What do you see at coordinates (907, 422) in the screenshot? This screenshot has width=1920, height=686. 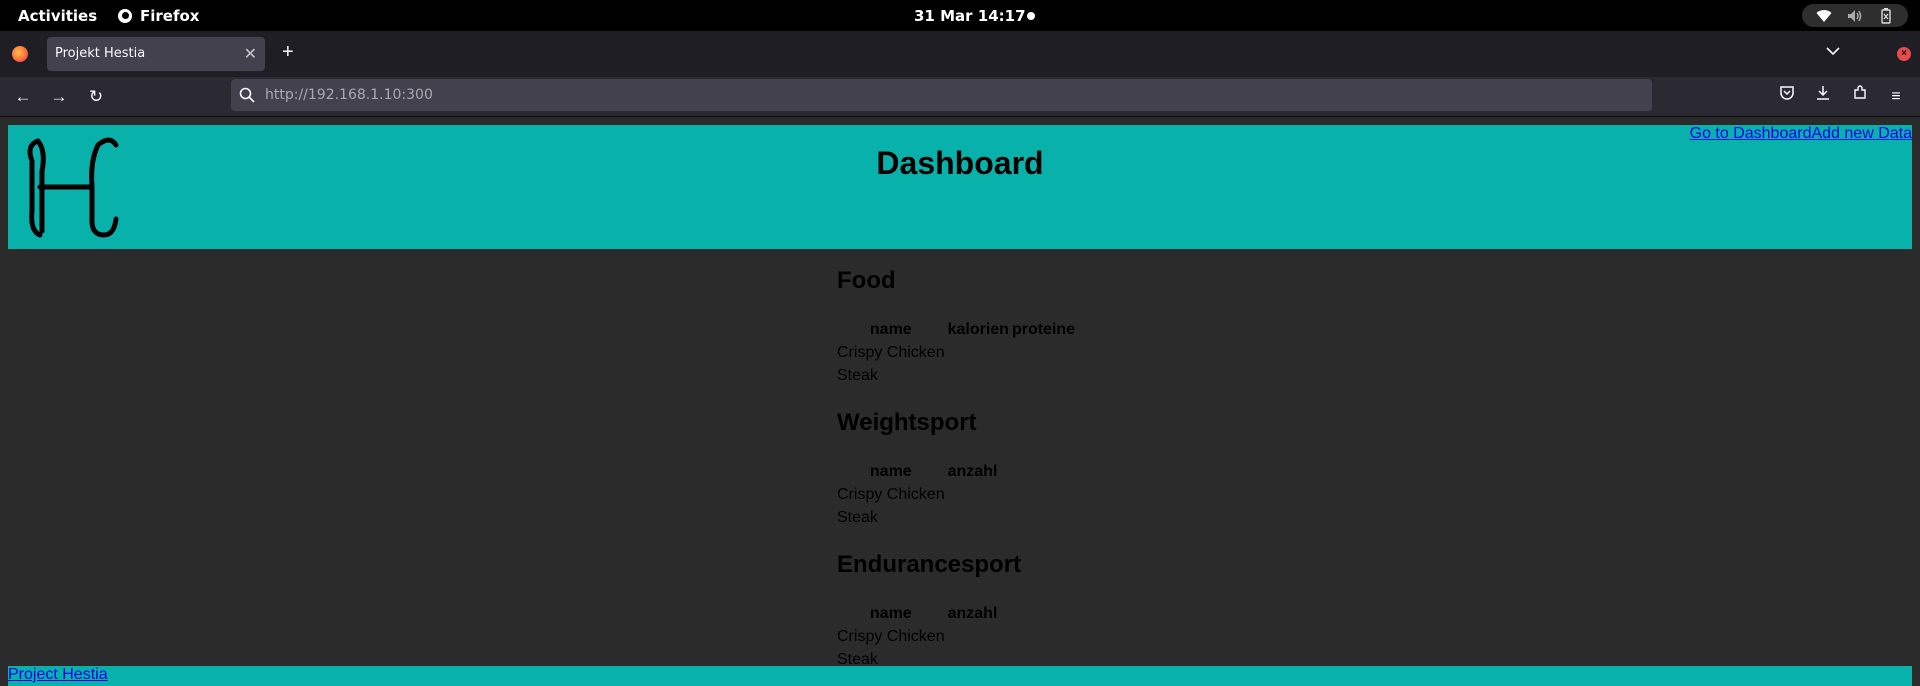 I see `section-title-weightsport: Weightsport` at bounding box center [907, 422].